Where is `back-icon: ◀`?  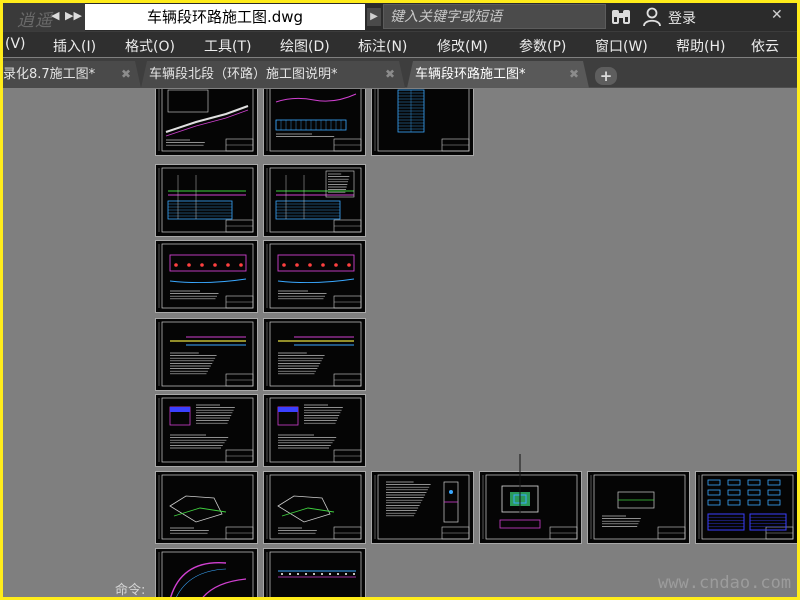
back-icon: ◀ is located at coordinates (55, 15).